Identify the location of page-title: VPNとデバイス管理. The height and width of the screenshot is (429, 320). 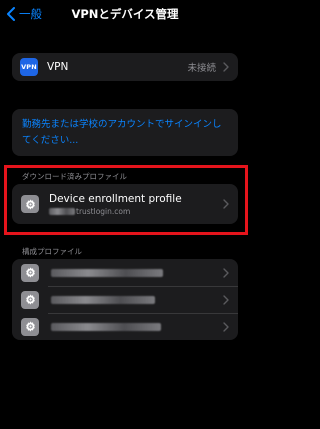
(125, 14).